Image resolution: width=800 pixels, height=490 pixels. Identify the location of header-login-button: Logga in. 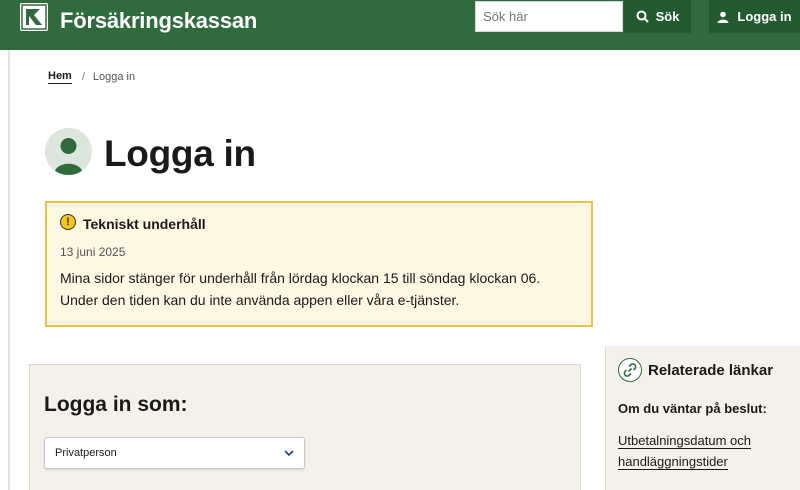
(754, 16).